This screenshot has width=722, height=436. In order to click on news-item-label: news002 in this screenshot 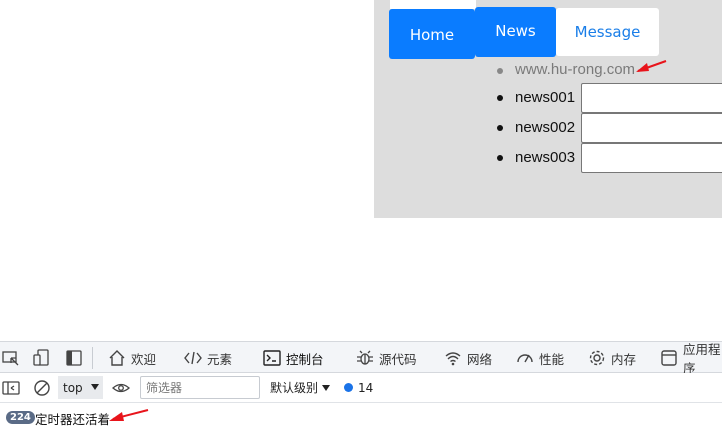, I will do `click(545, 127)`.